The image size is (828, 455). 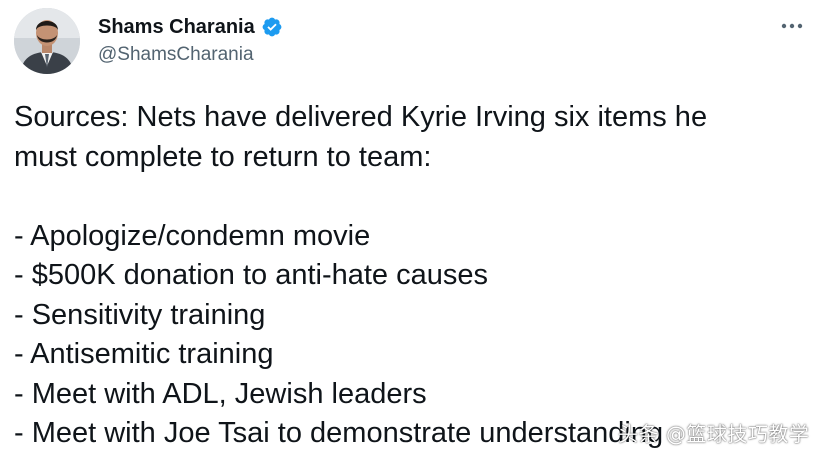 What do you see at coordinates (251, 275) in the screenshot?
I see `tweet-list-item: - $500K donation to anti-hate causes` at bounding box center [251, 275].